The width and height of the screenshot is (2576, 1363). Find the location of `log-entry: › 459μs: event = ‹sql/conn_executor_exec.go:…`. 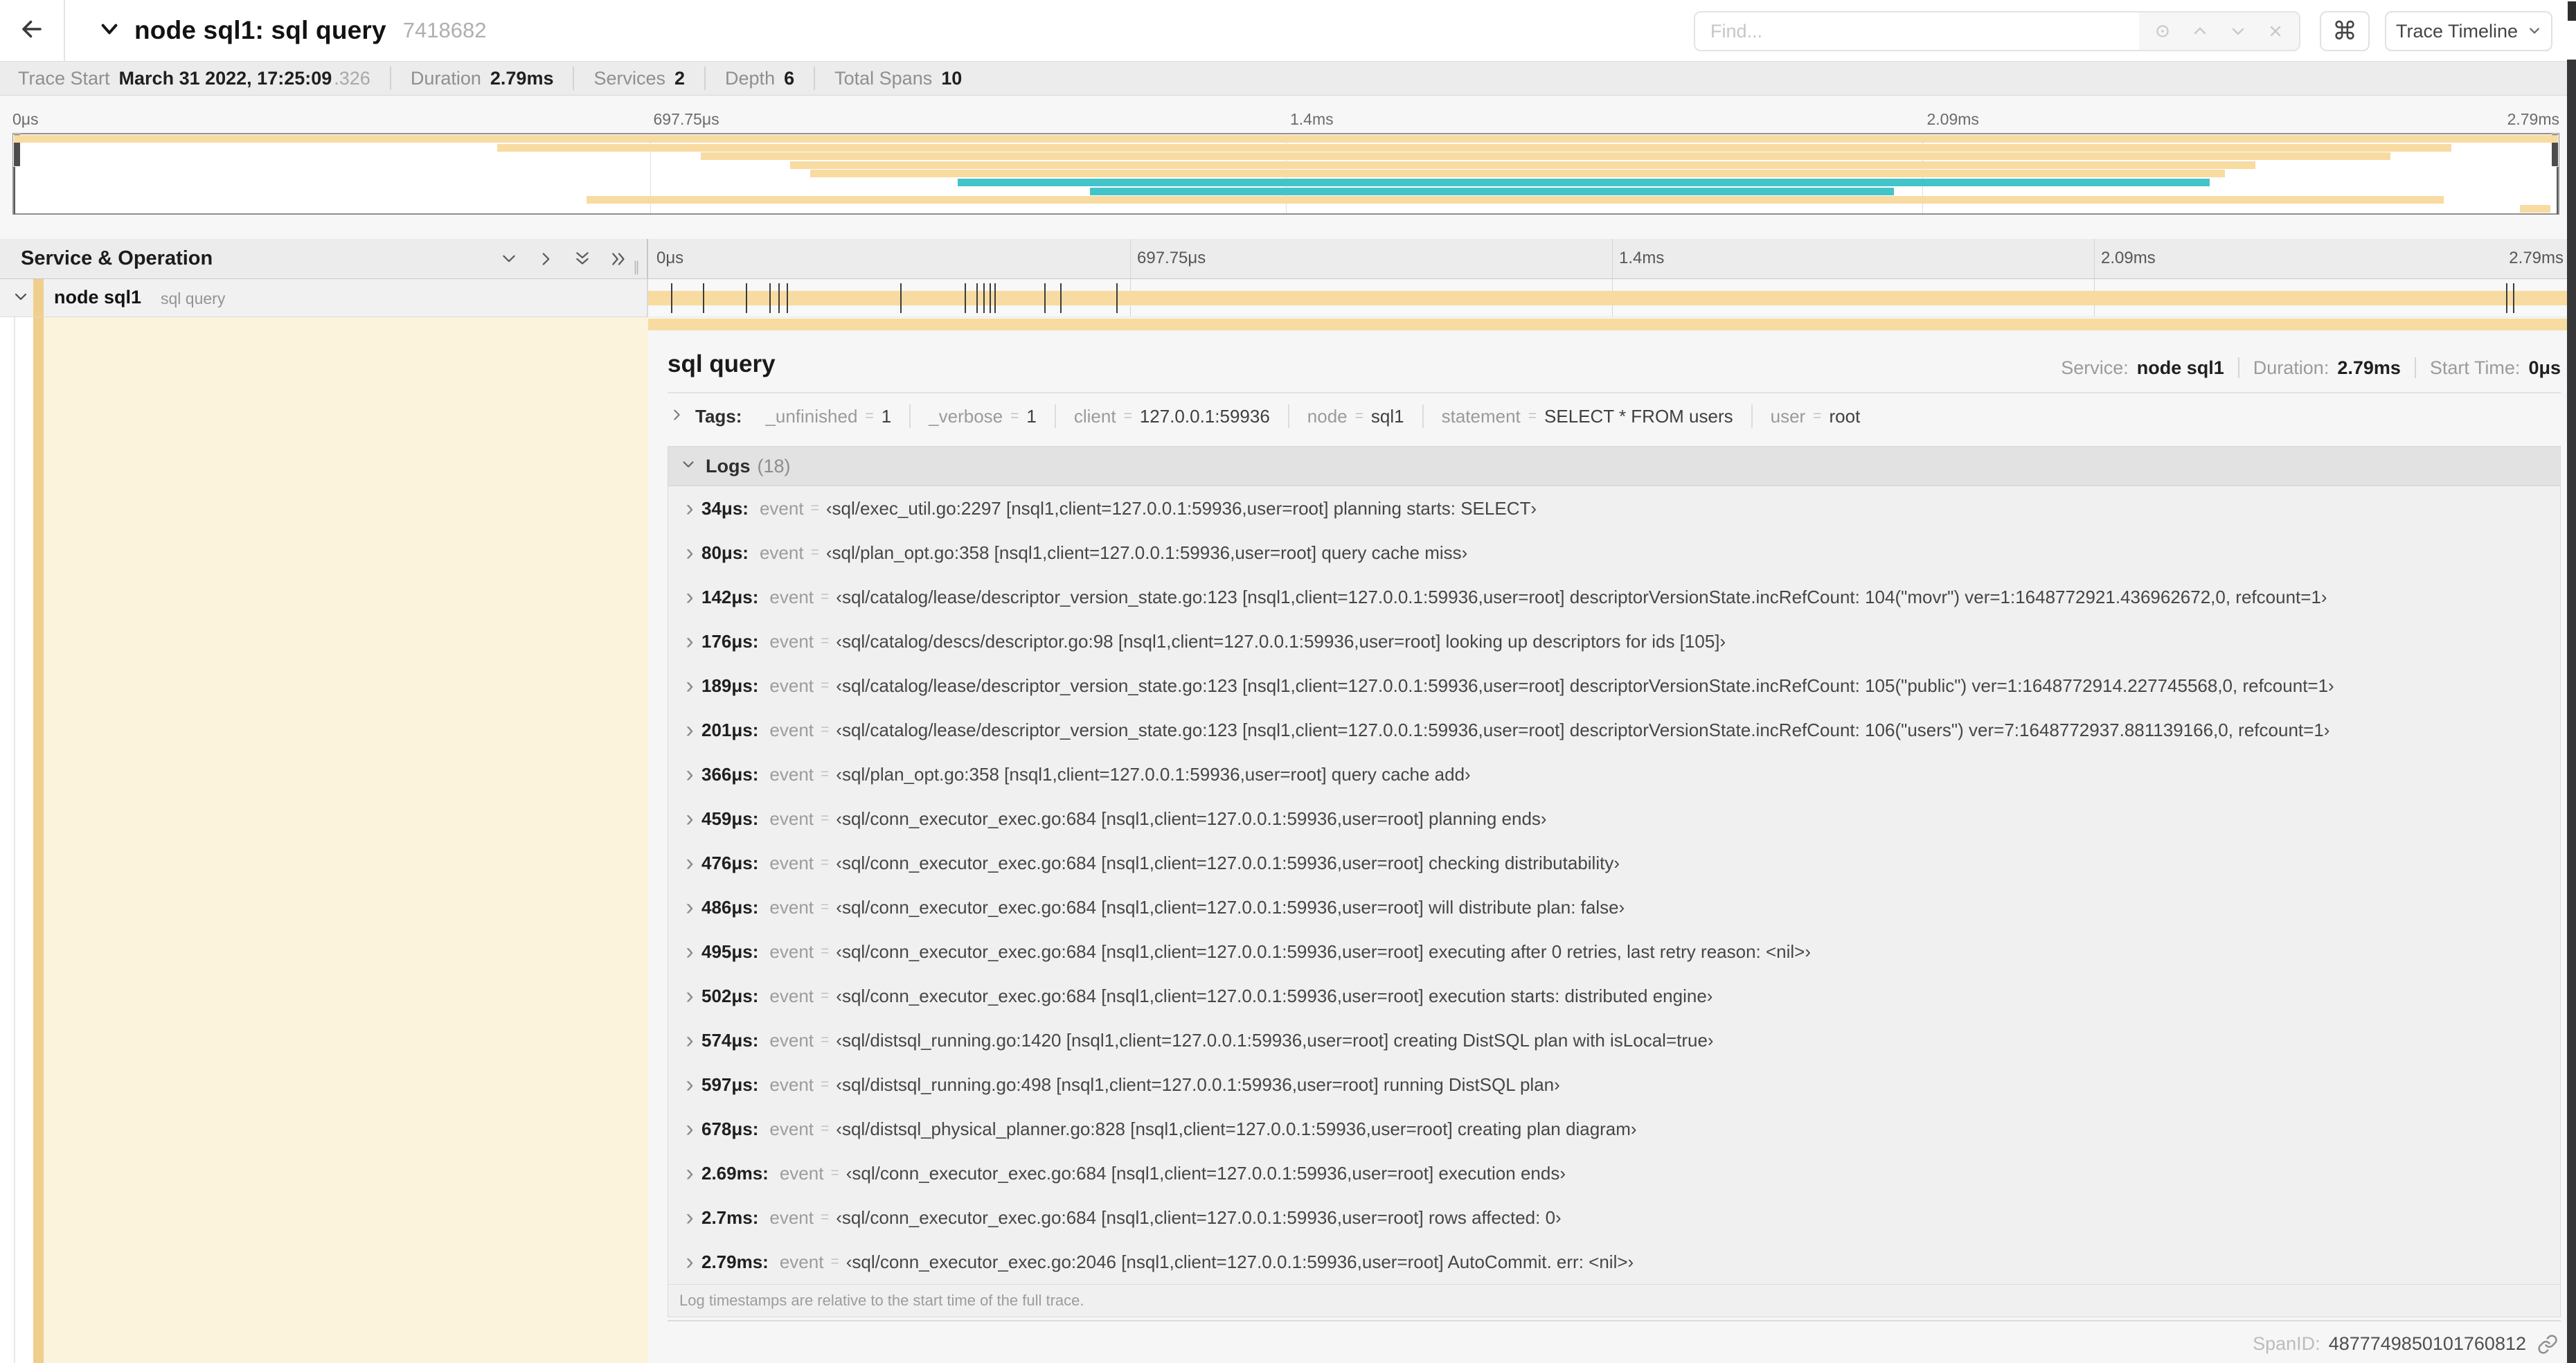

log-entry: › 459μs: event = ‹sql/conn_executor_exec.go:… is located at coordinates (1614, 819).